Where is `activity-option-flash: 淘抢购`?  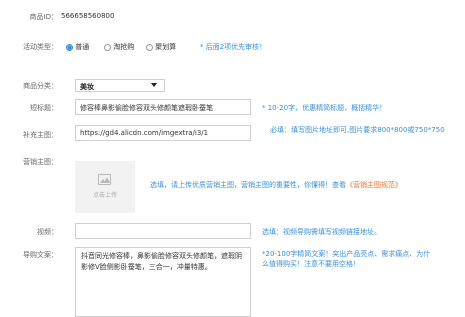
activity-option-flash: 淘抢购 is located at coordinates (119, 47).